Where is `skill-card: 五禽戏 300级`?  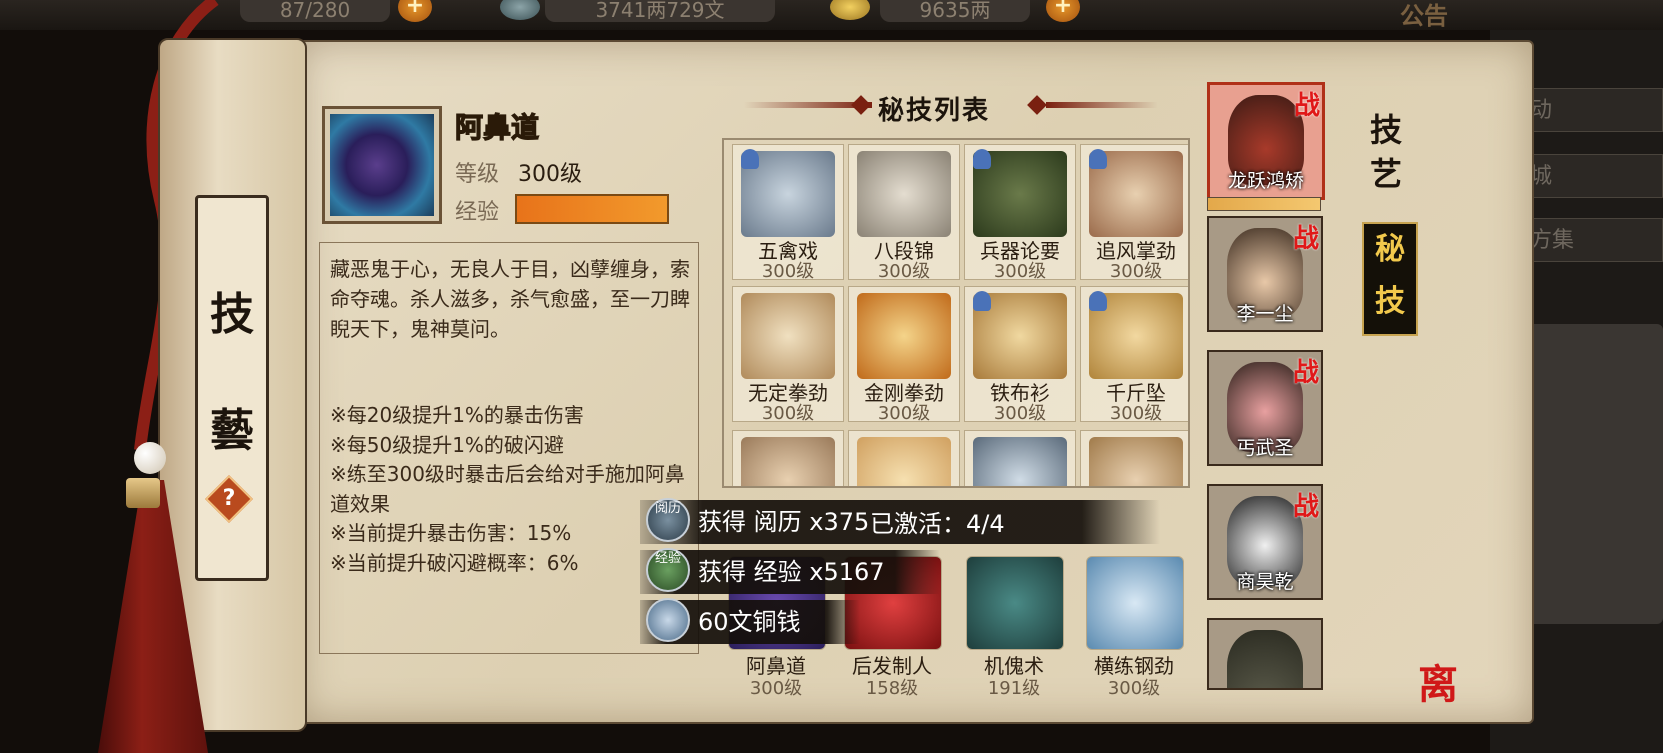 skill-card: 五禽戏 300级 is located at coordinates (788, 213).